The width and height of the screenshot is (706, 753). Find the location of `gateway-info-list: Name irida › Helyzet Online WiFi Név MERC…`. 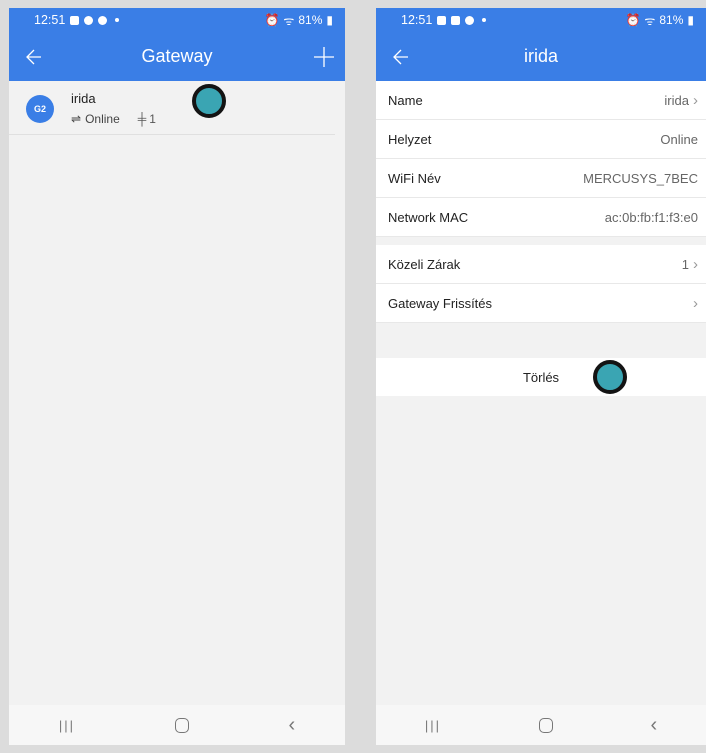

gateway-info-list: Name irida › Helyzet Online WiFi Név MERC… is located at coordinates (541, 159).